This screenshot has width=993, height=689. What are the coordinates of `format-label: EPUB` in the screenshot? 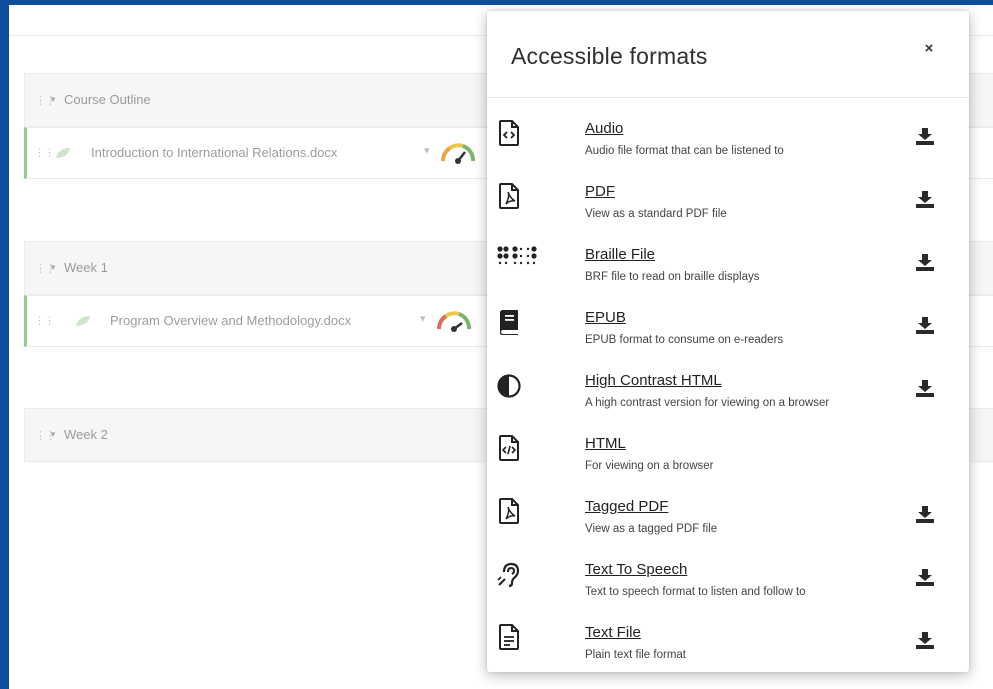 It's located at (605, 317).